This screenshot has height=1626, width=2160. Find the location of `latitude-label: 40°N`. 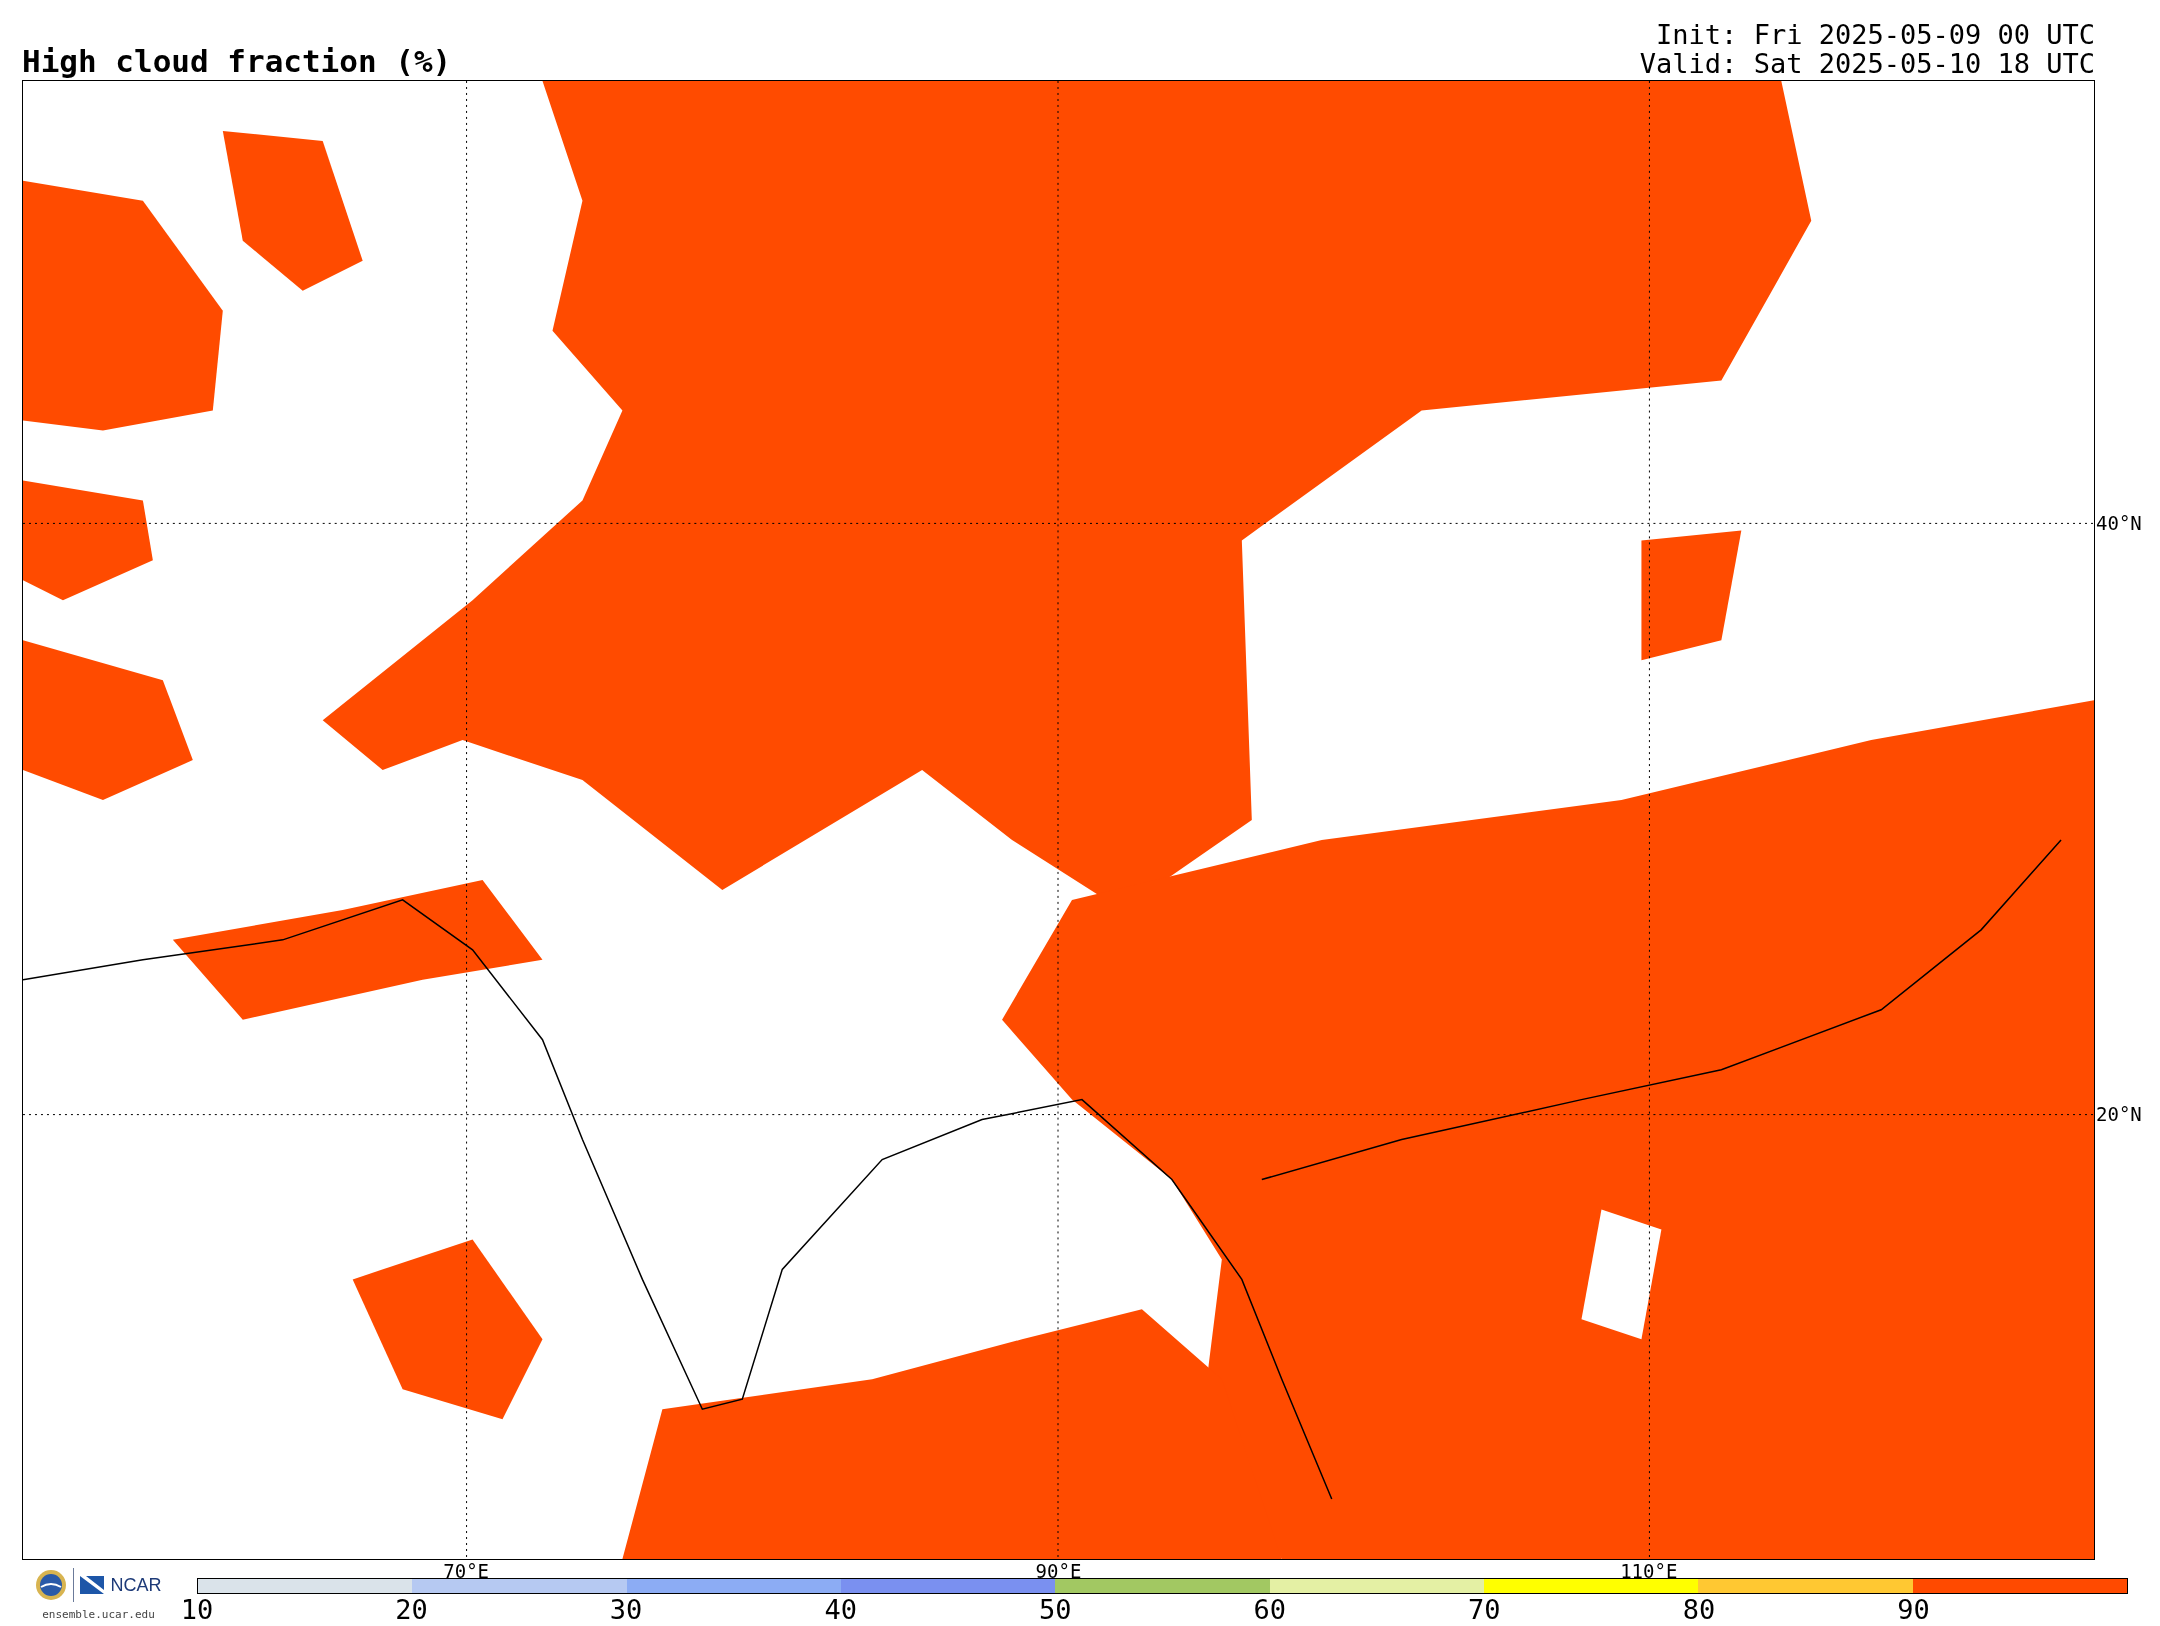

latitude-label: 40°N is located at coordinates (2118, 522).